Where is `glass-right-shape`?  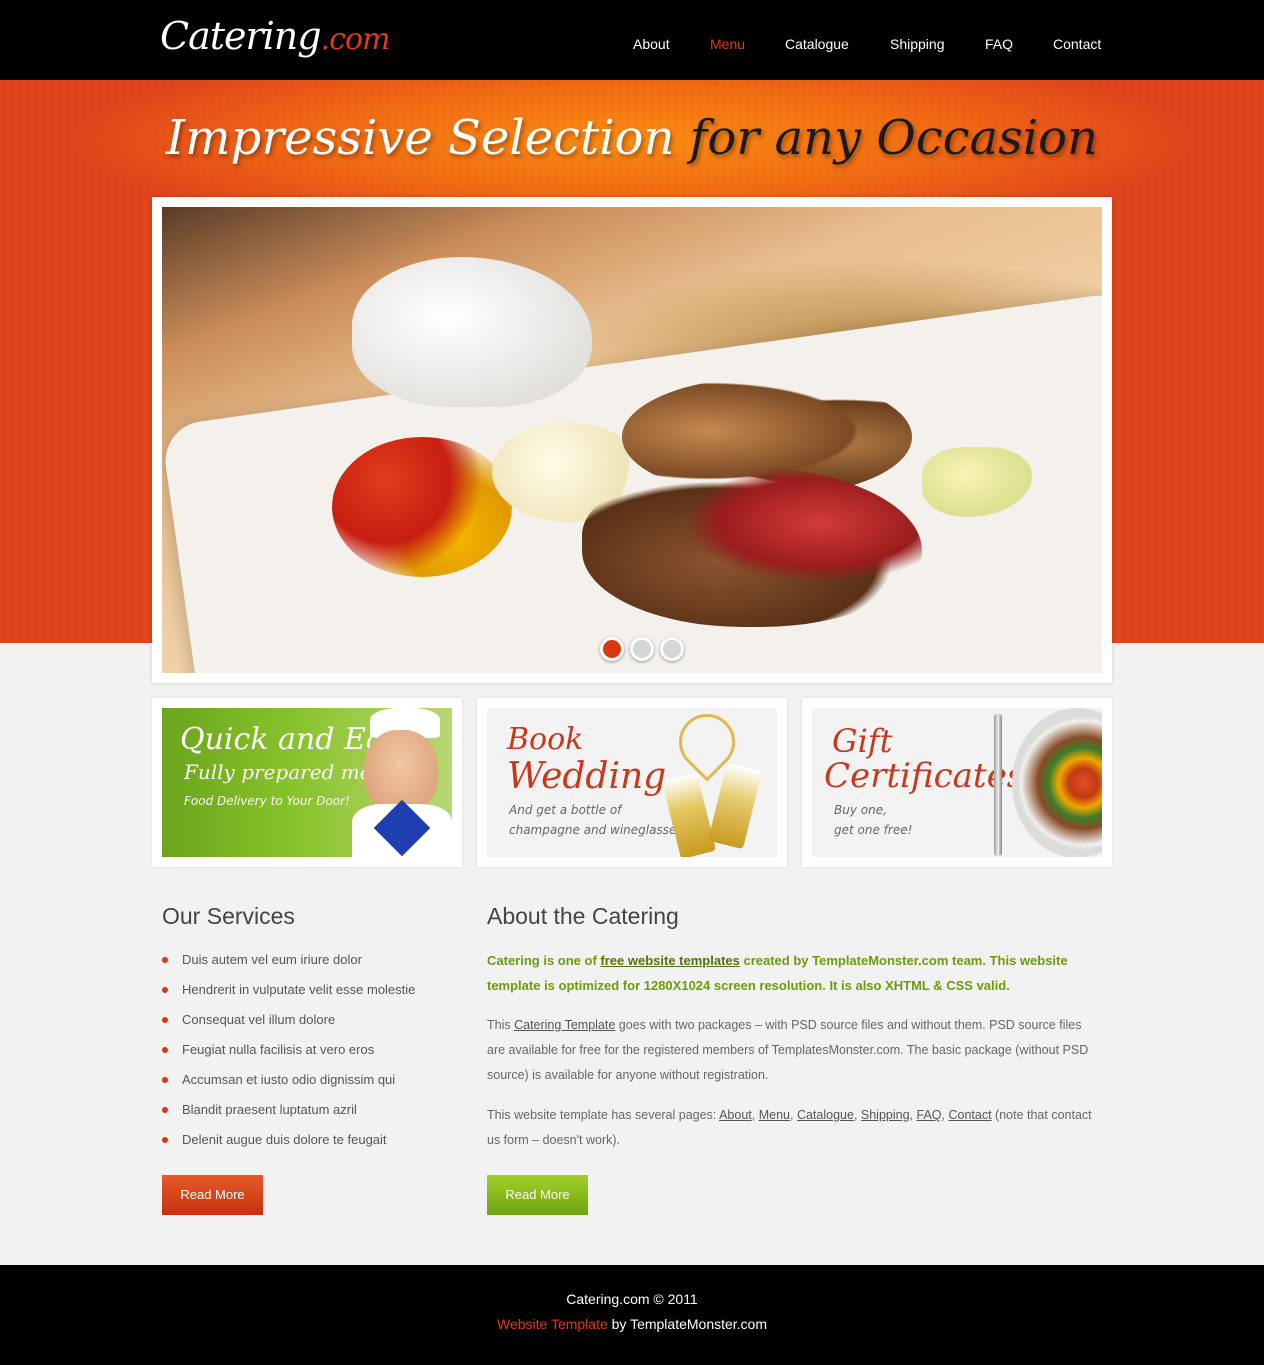
glass-right-shape is located at coordinates (735, 806).